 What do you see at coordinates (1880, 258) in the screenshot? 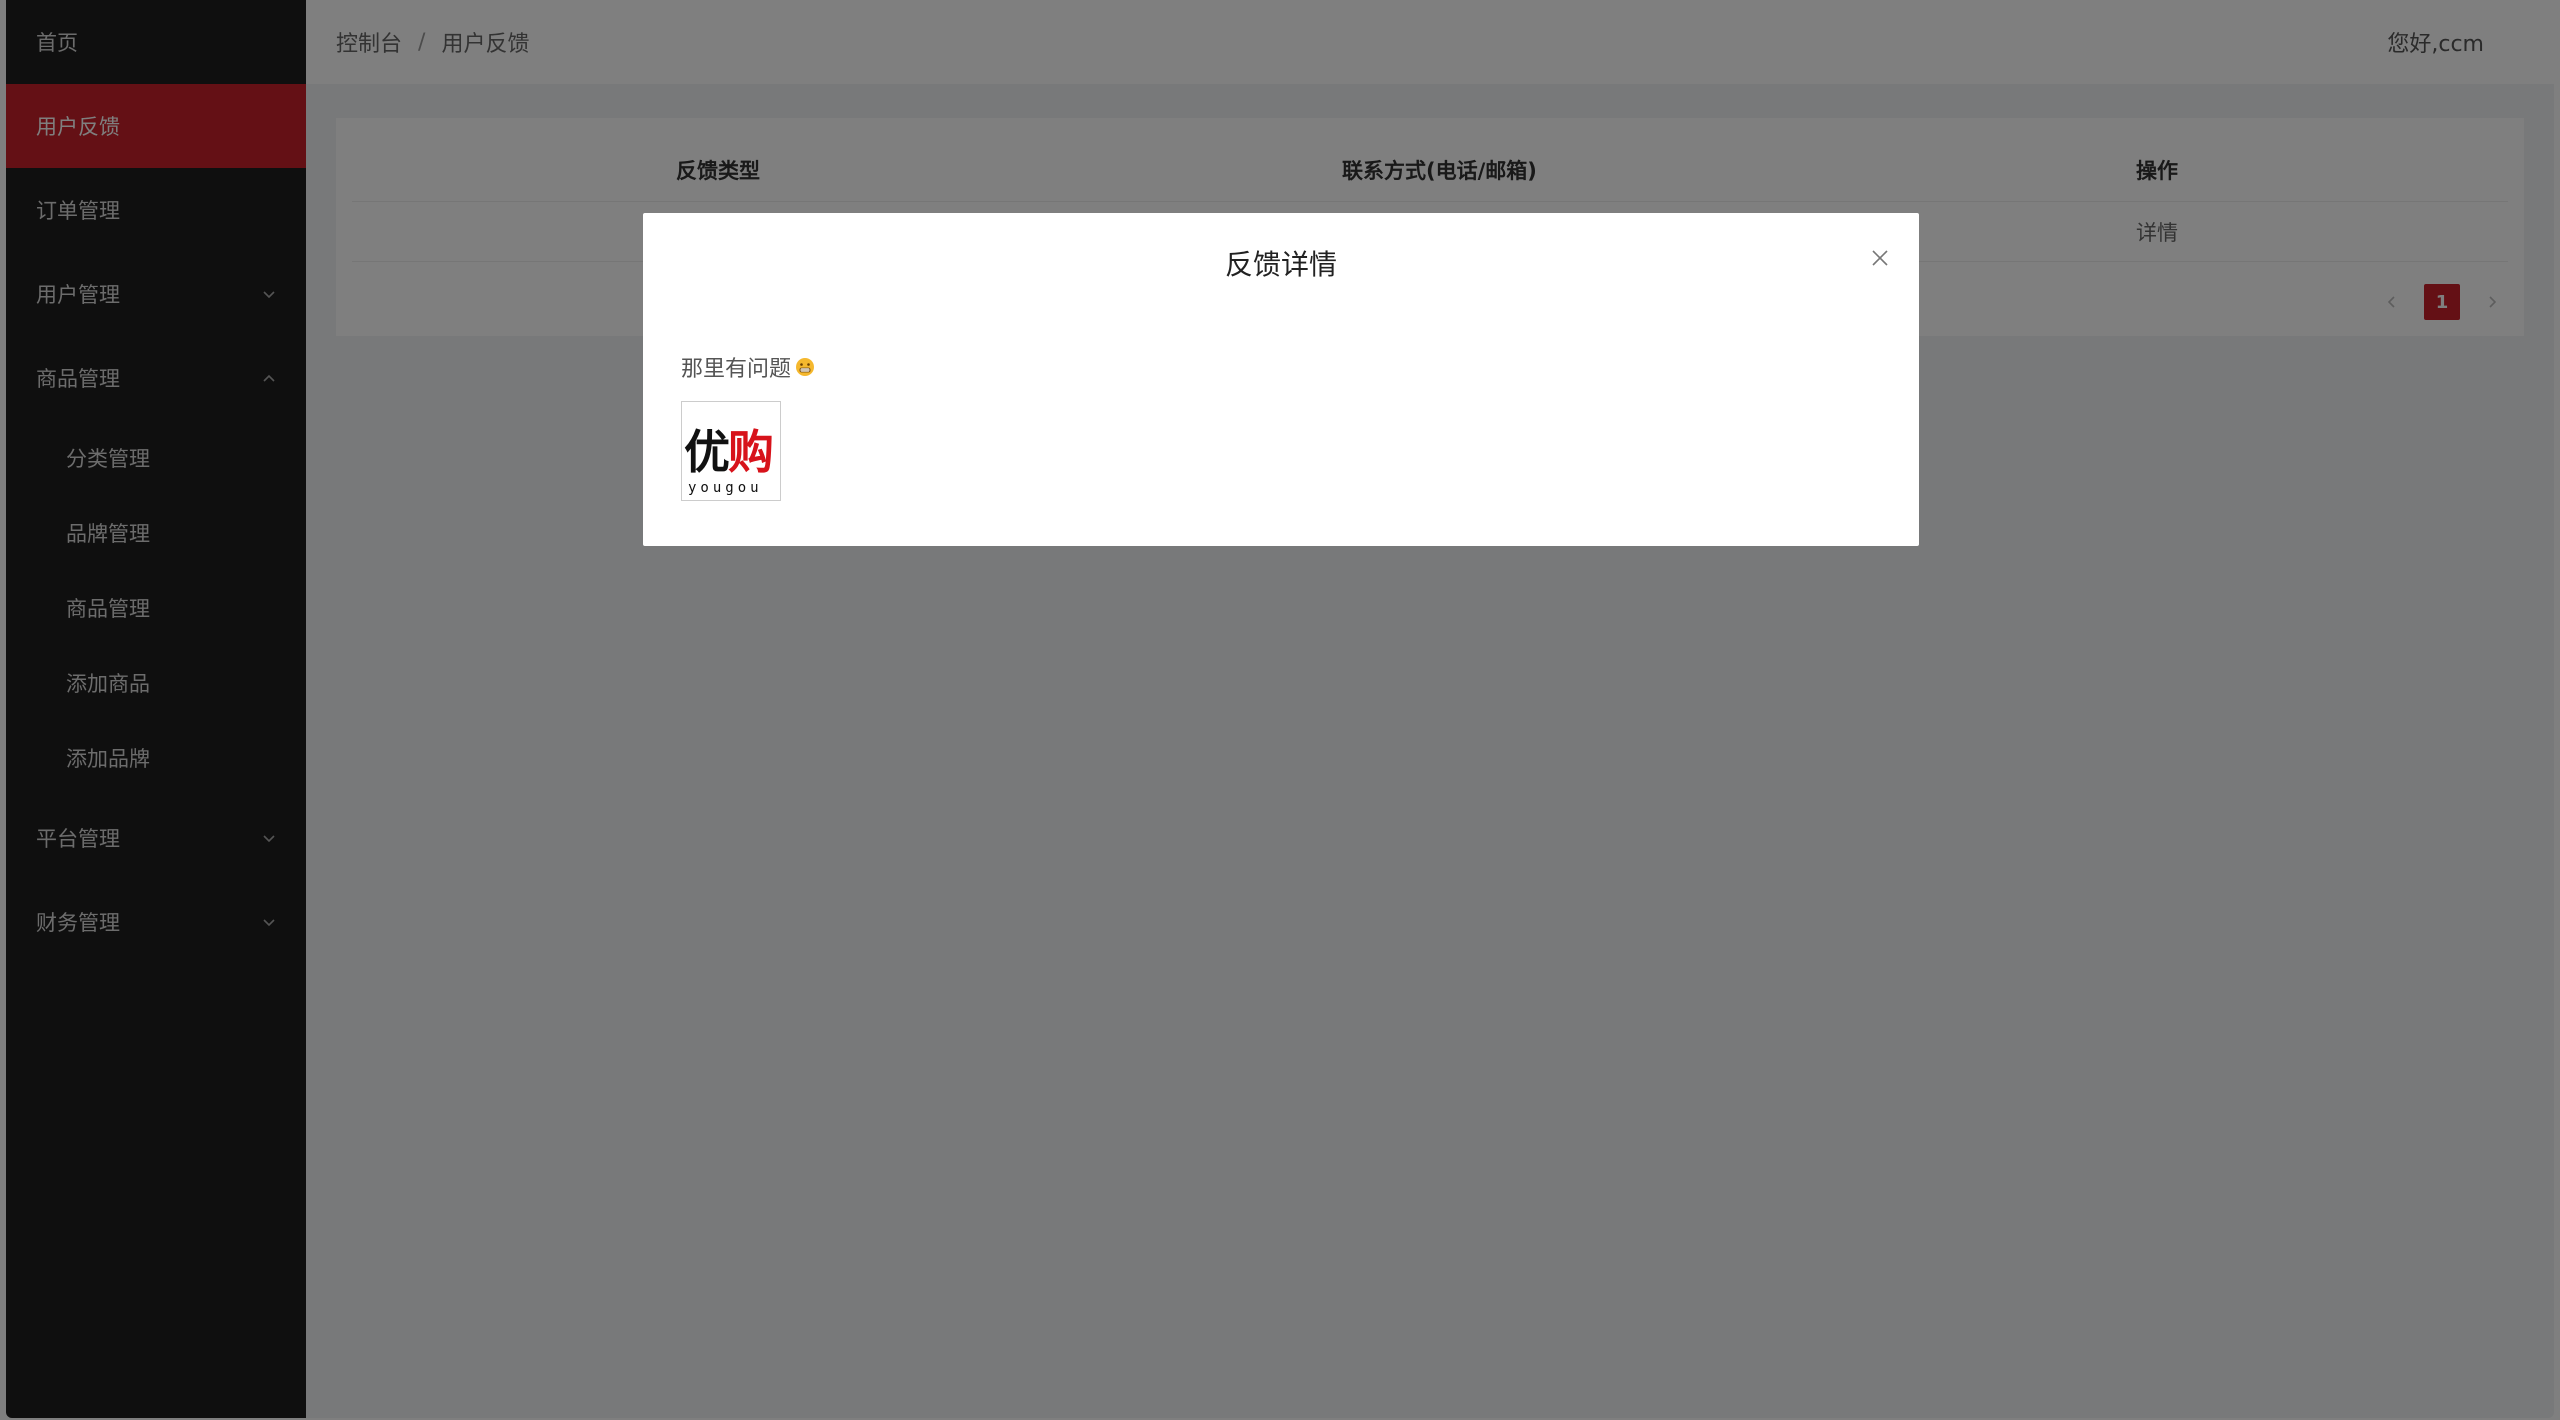
I see `close-icon` at bounding box center [1880, 258].